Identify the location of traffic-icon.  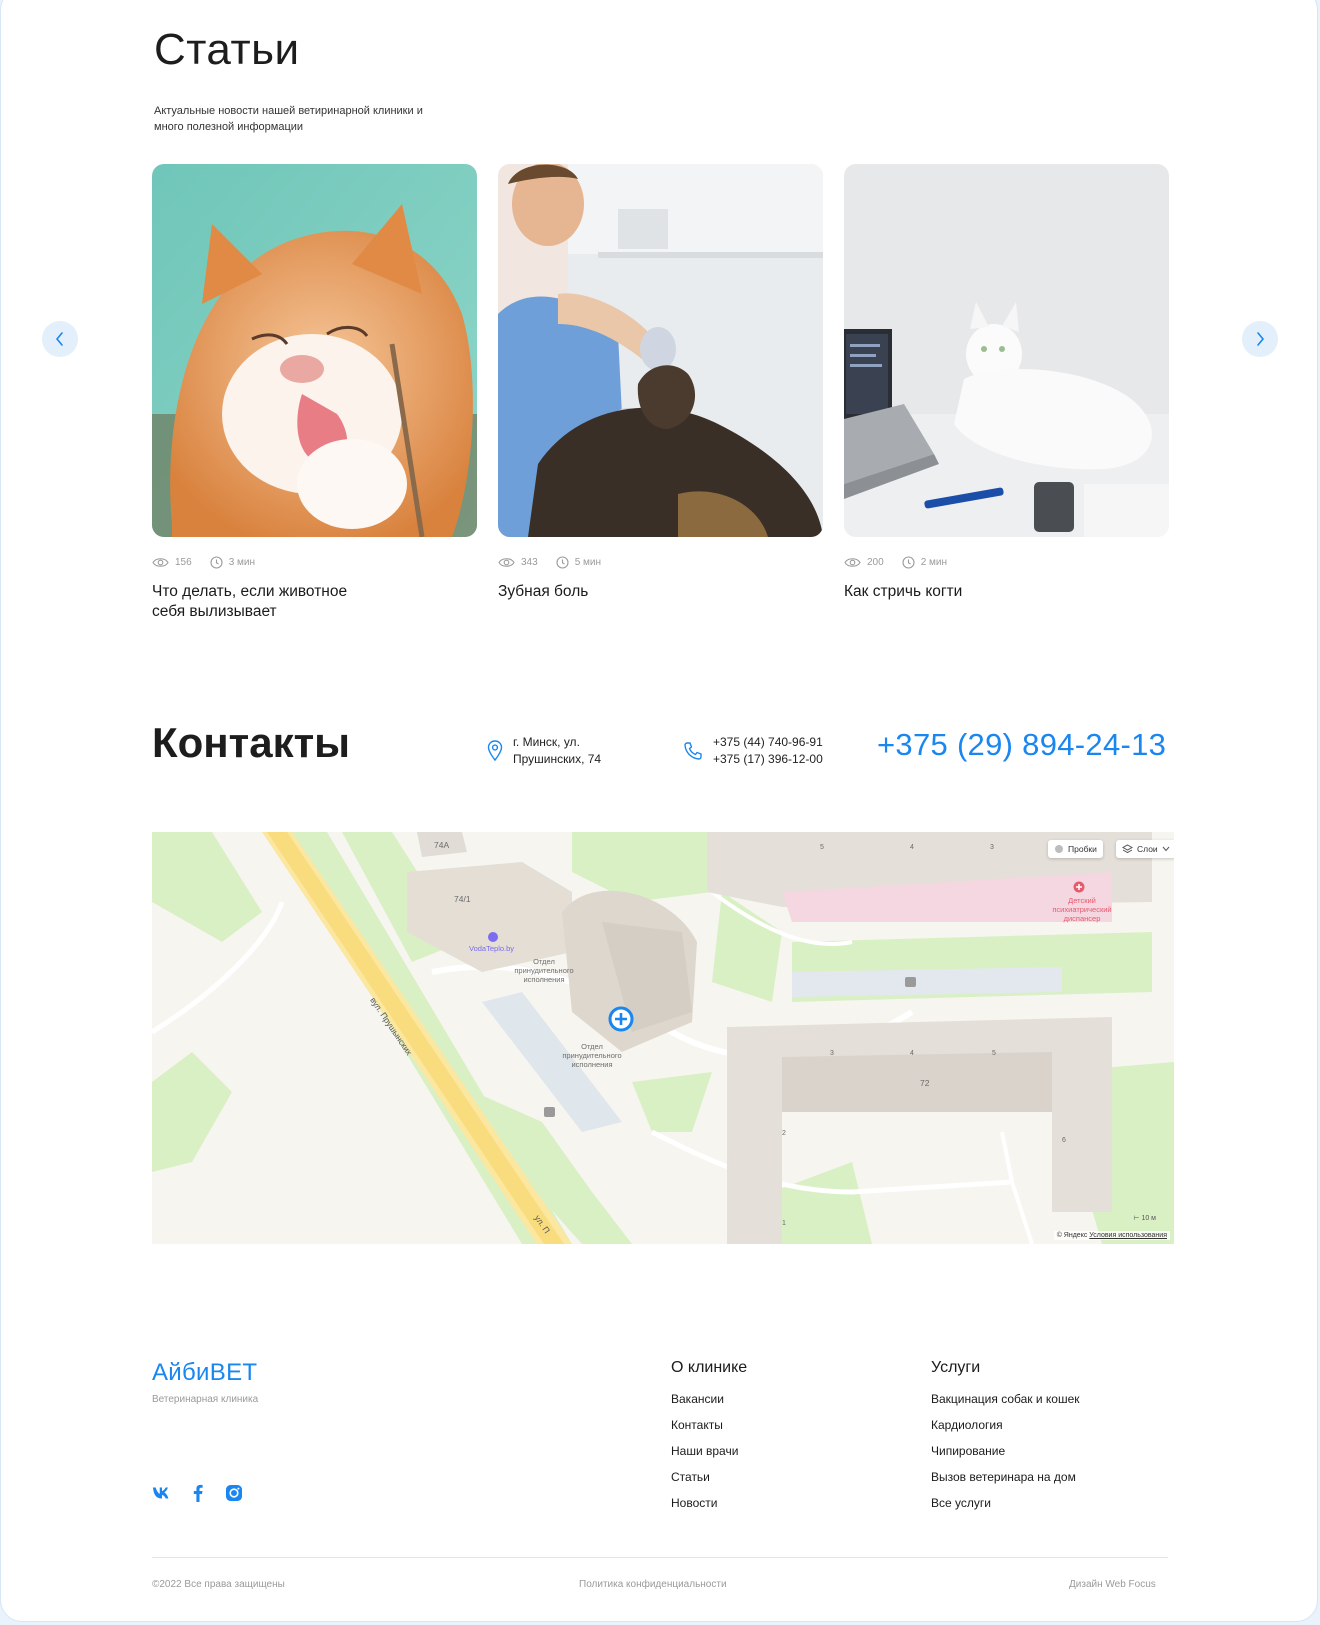
(1059, 849).